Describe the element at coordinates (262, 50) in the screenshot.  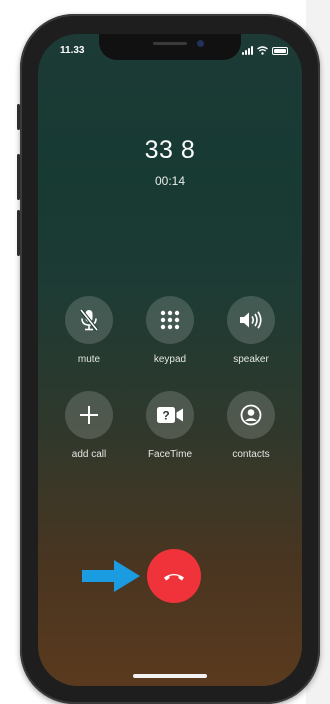
I see `wifi-icon` at that location.